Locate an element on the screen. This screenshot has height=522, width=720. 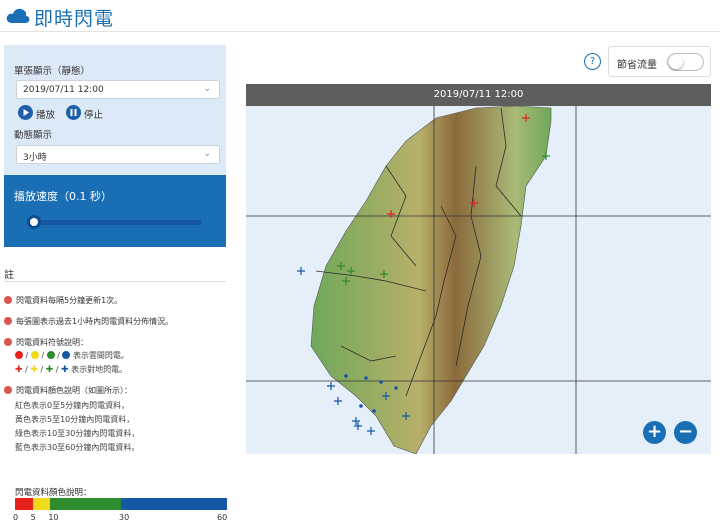
speed-title: 播放速度（0.1 秒） is located at coordinates (63, 196).